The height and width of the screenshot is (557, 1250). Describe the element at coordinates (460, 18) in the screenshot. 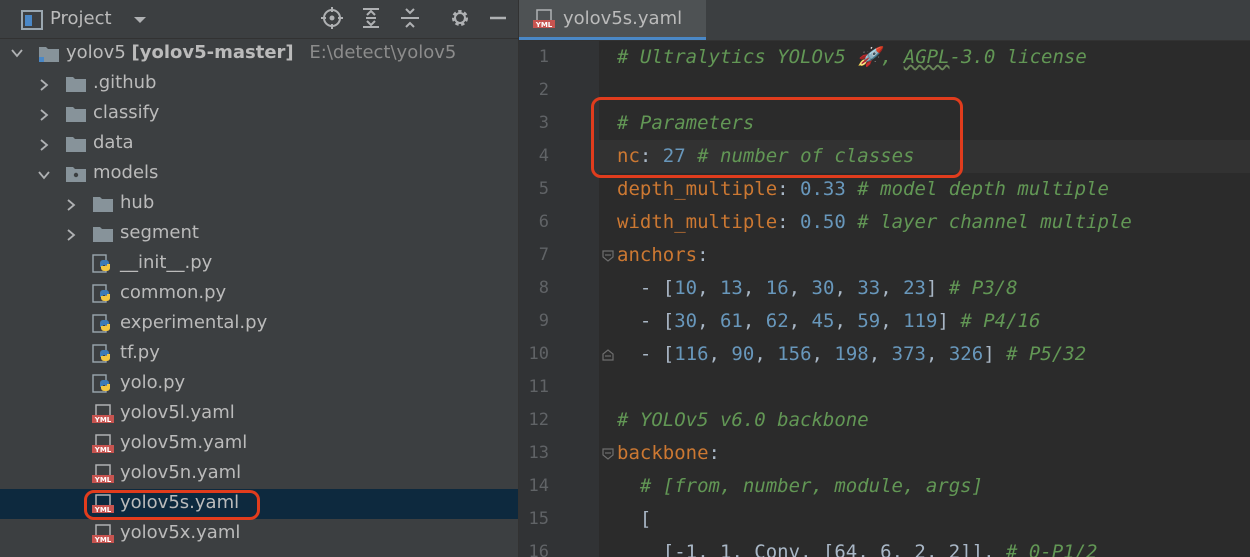

I see `gear-icon` at that location.